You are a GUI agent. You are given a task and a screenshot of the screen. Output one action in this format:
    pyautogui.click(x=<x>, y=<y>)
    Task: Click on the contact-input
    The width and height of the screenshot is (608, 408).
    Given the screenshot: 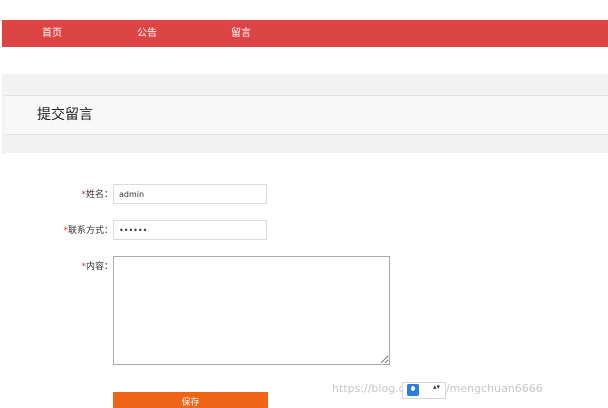 What is the action you would take?
    pyautogui.click(x=190, y=230)
    